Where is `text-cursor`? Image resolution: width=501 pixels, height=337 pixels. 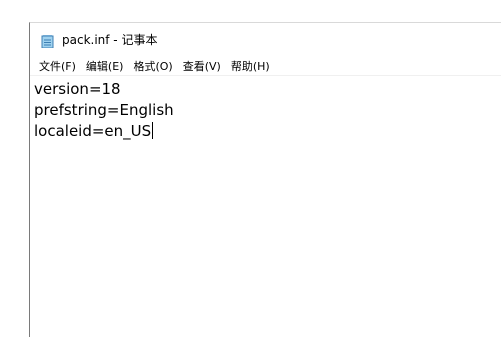 text-cursor is located at coordinates (153, 130).